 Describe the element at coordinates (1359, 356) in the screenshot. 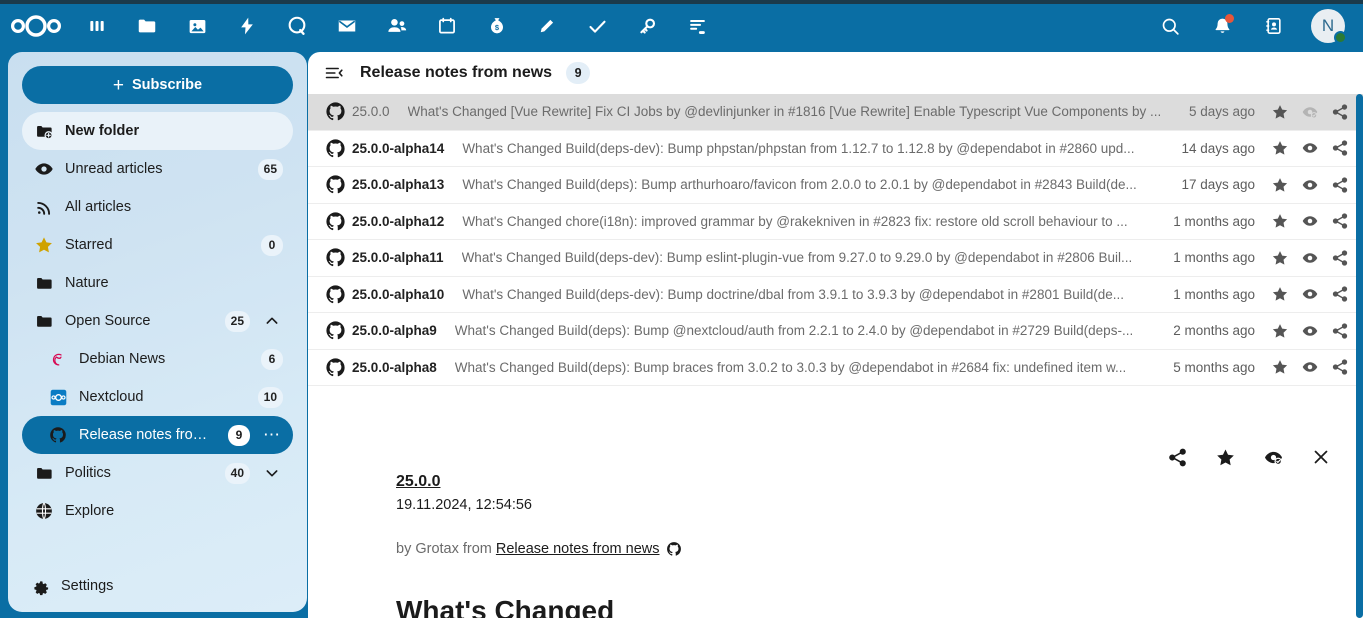

I see `list-scrollbar` at that location.